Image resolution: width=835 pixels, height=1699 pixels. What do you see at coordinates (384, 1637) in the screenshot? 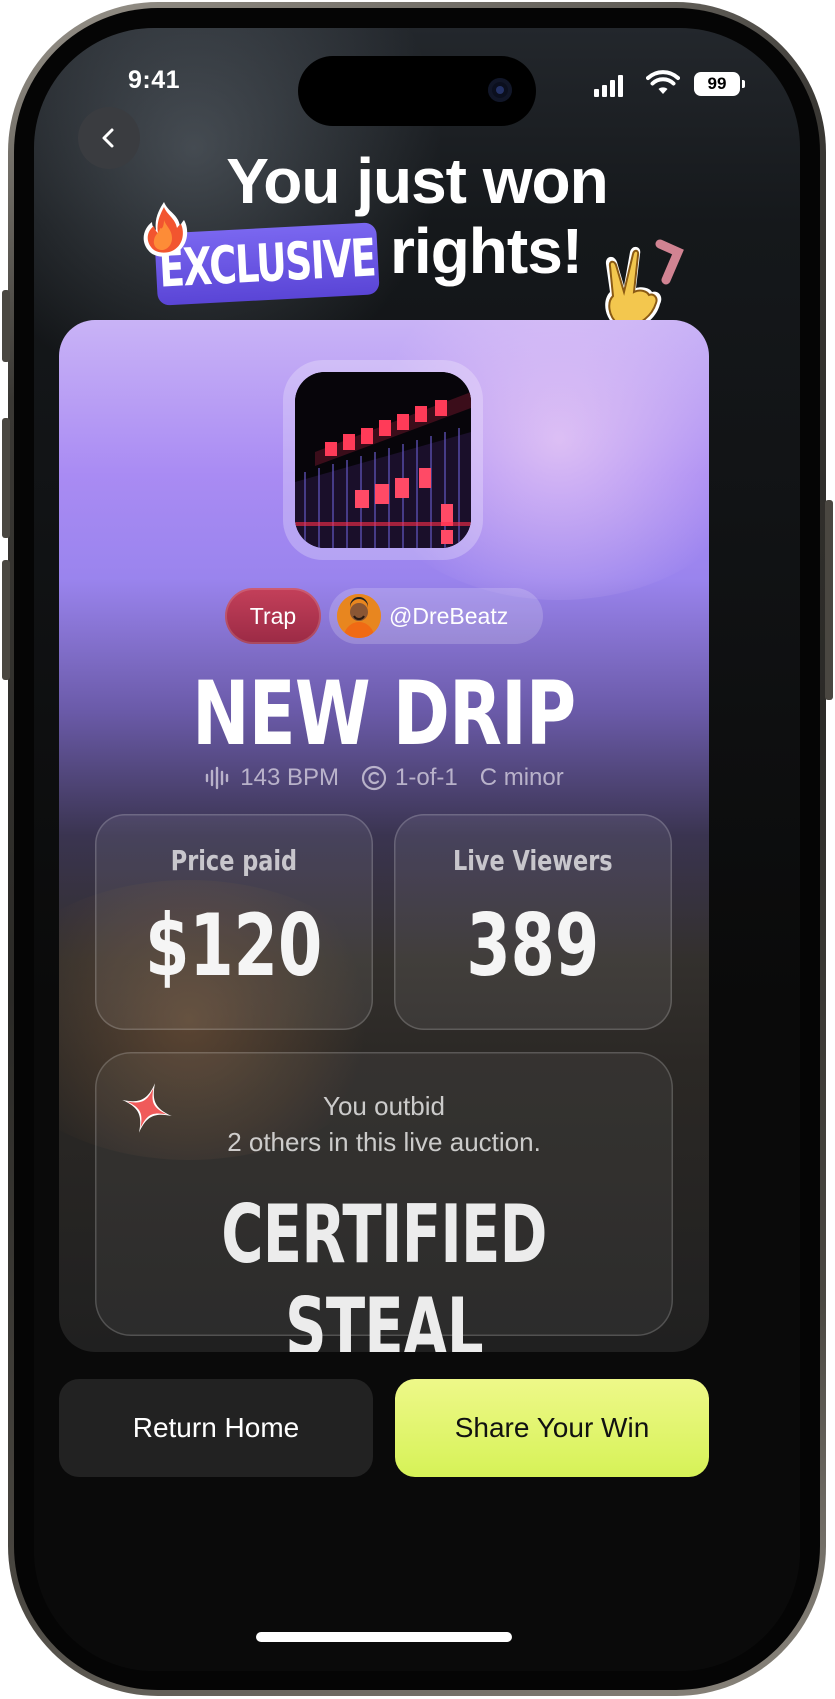
I see `home-indicator` at bounding box center [384, 1637].